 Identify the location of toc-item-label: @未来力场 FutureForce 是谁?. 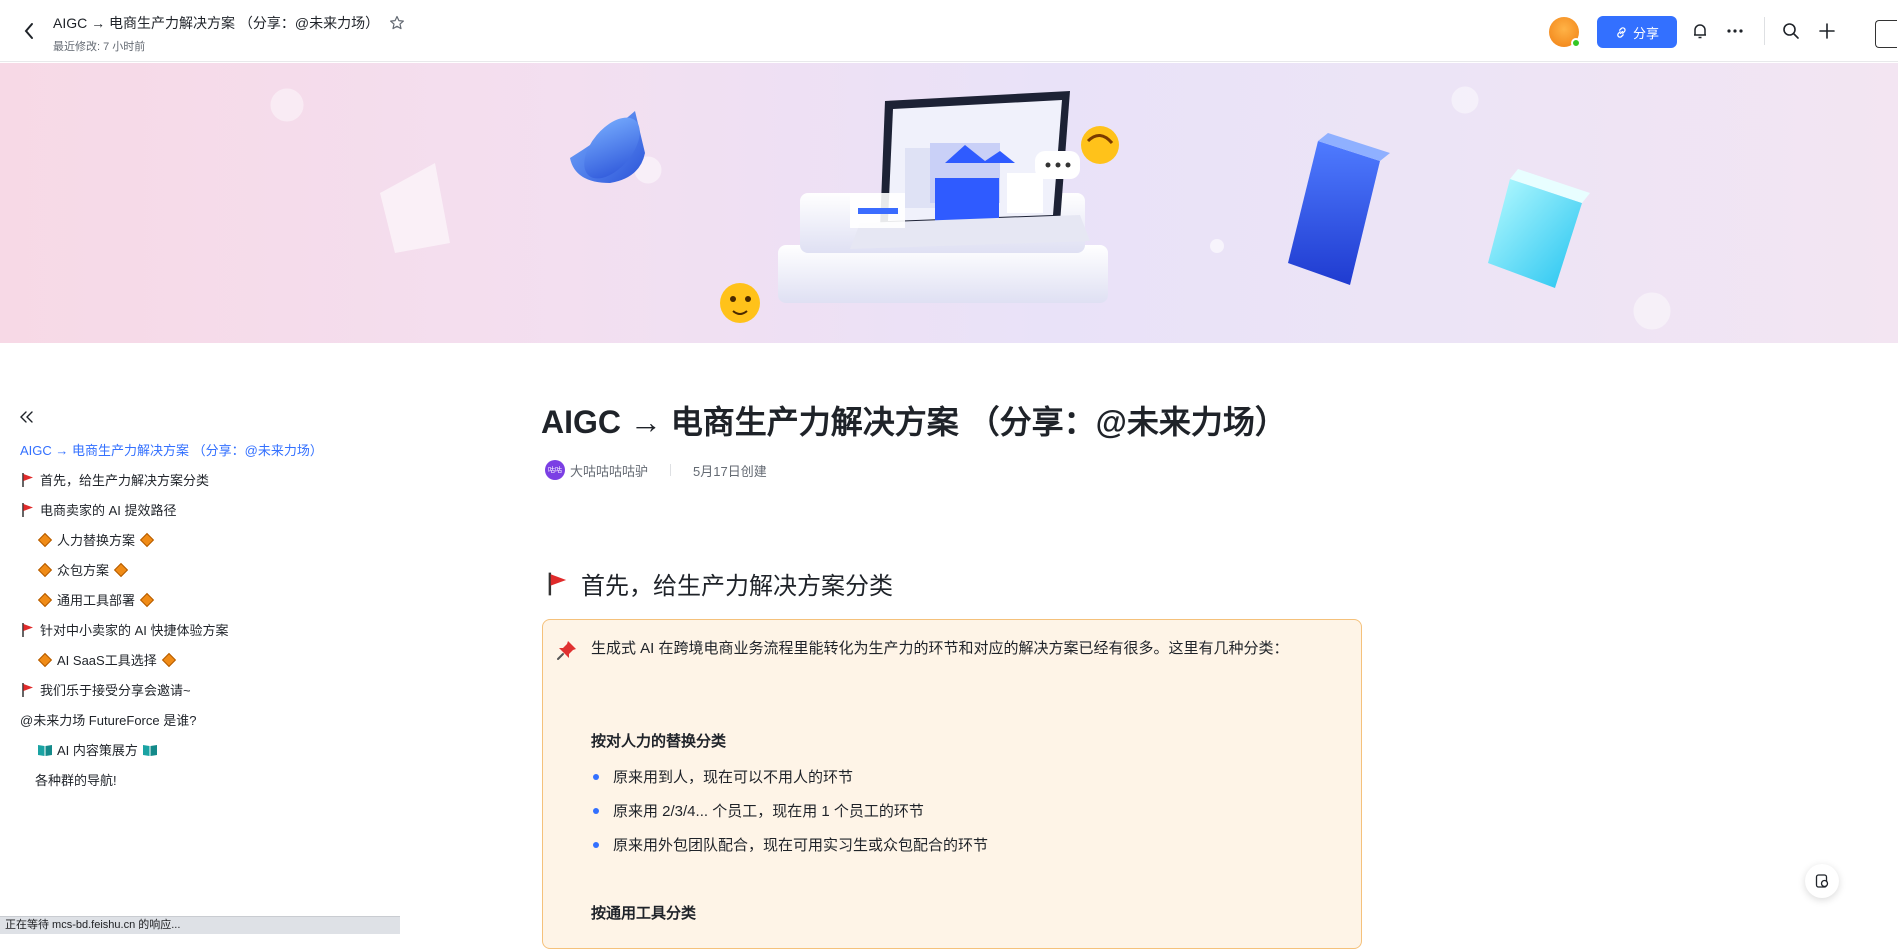
(108, 720).